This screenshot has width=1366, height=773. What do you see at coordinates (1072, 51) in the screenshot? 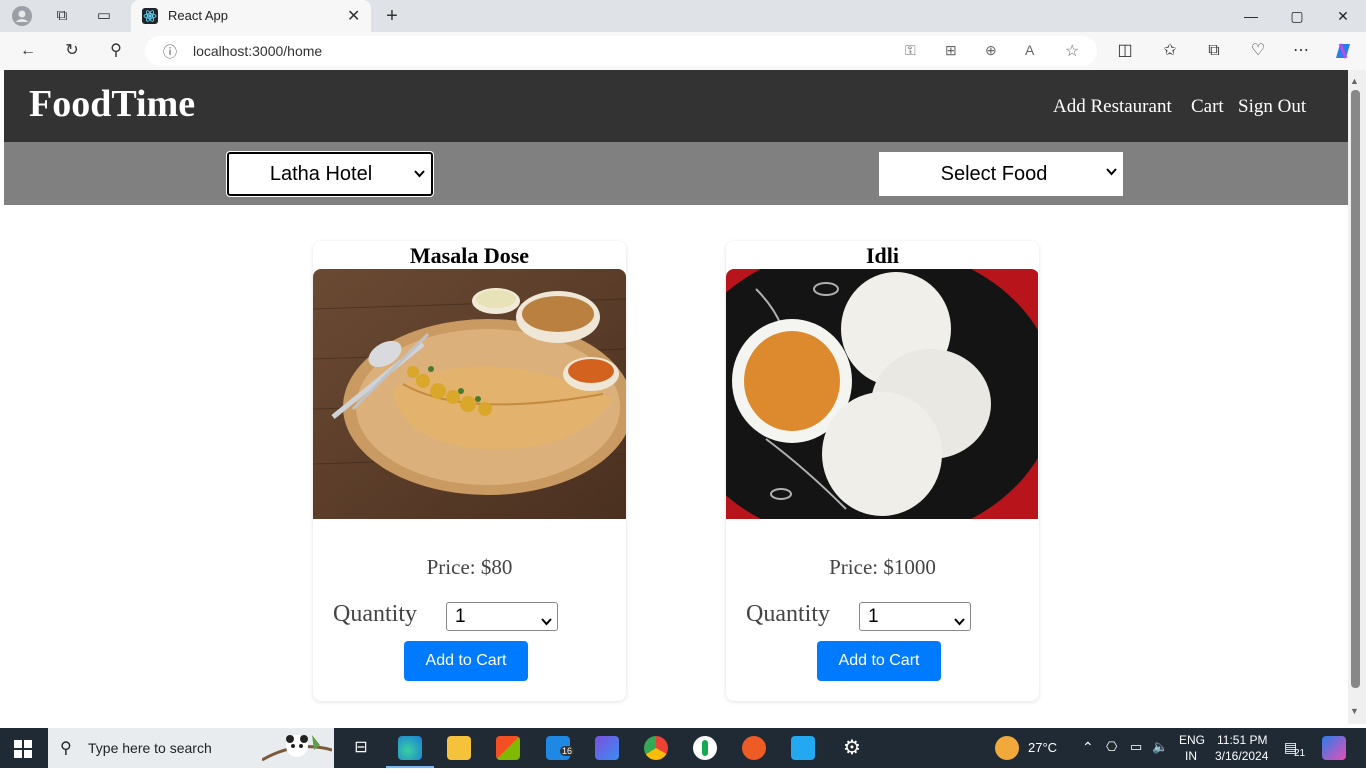
I see `favorite-star-icon: ☆` at bounding box center [1072, 51].